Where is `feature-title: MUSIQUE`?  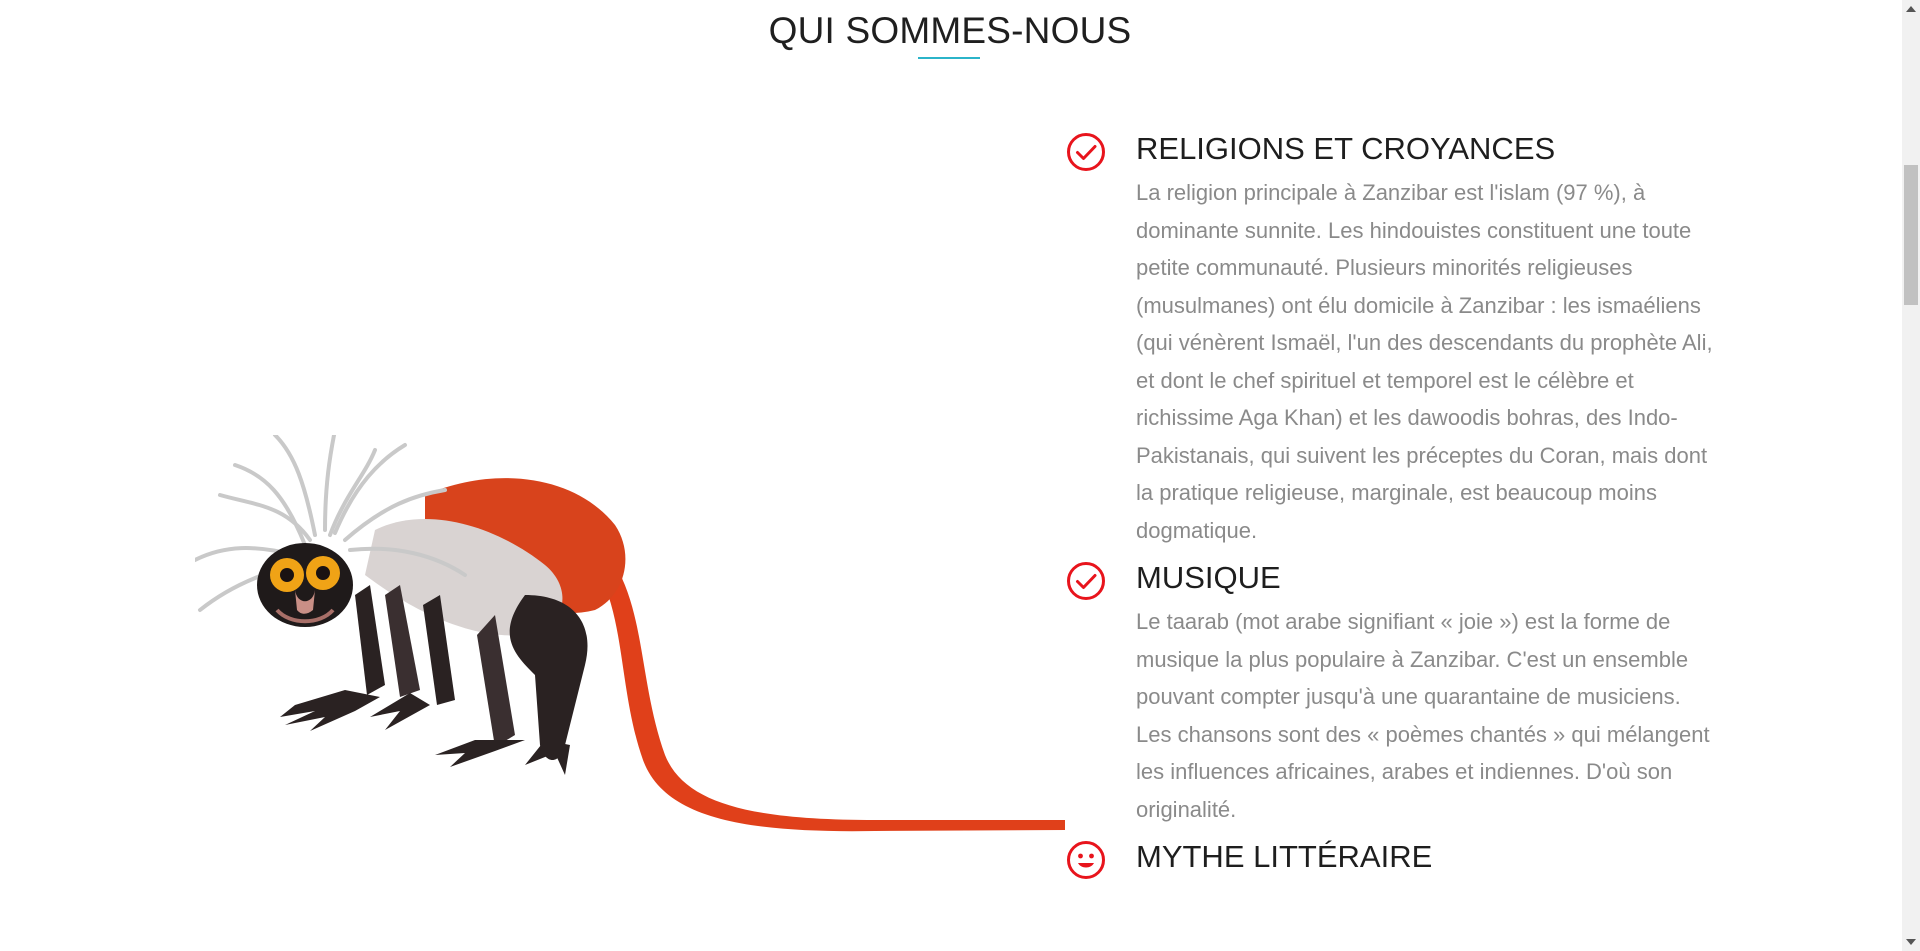 feature-title: MUSIQUE is located at coordinates (1208, 577).